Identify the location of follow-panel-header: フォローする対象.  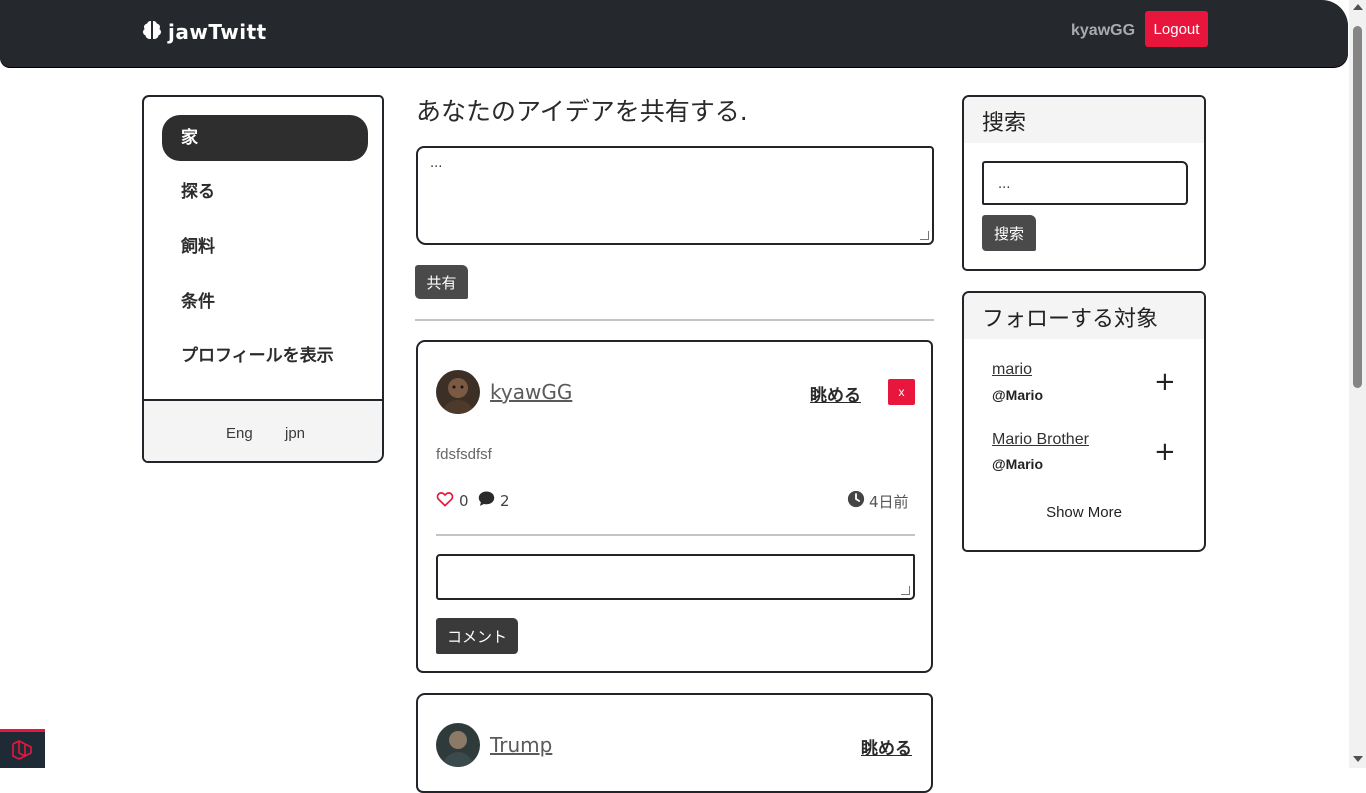
(1084, 316).